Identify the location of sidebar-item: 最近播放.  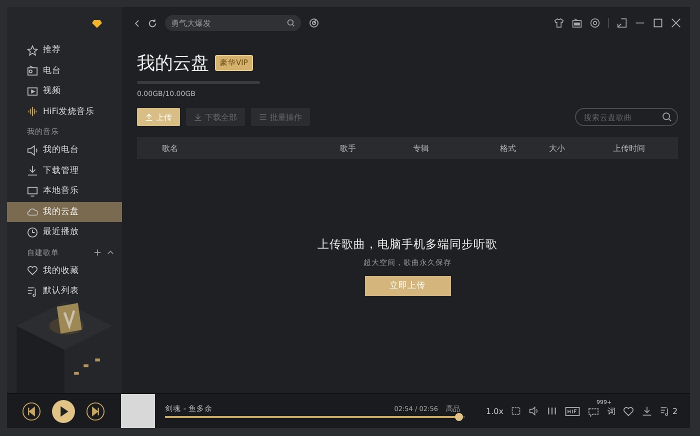
(64, 232).